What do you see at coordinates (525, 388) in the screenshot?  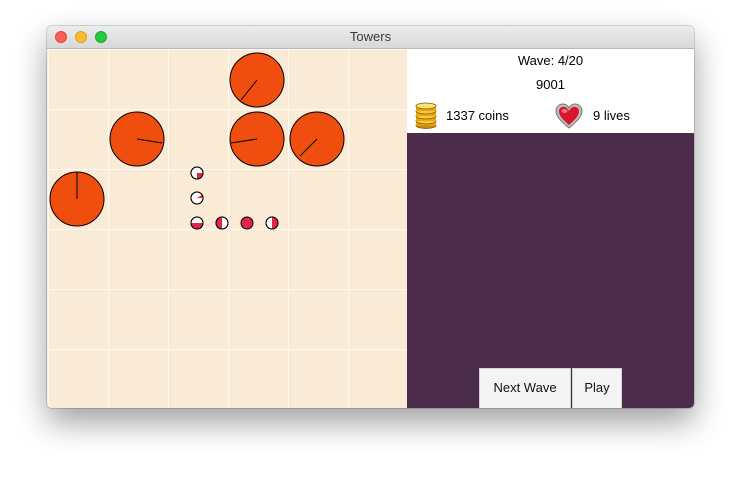 I see `next-wave-button: Next Wave` at bounding box center [525, 388].